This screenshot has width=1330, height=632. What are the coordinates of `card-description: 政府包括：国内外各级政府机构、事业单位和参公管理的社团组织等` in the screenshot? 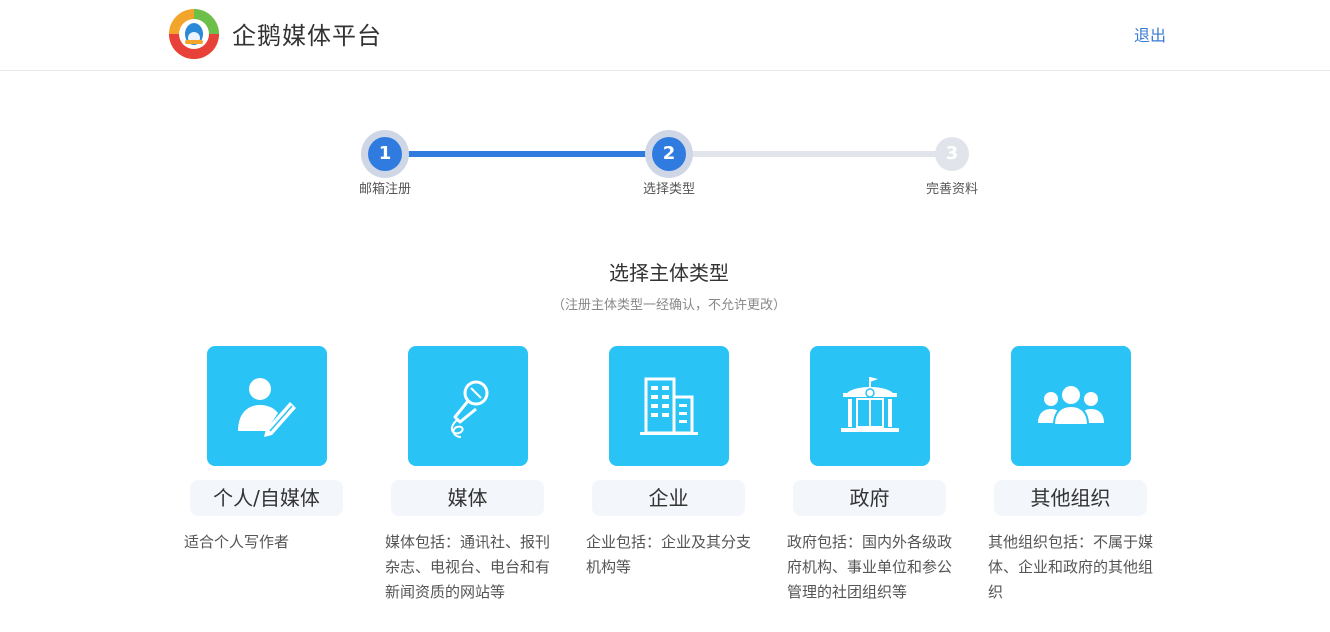 It's located at (870, 567).